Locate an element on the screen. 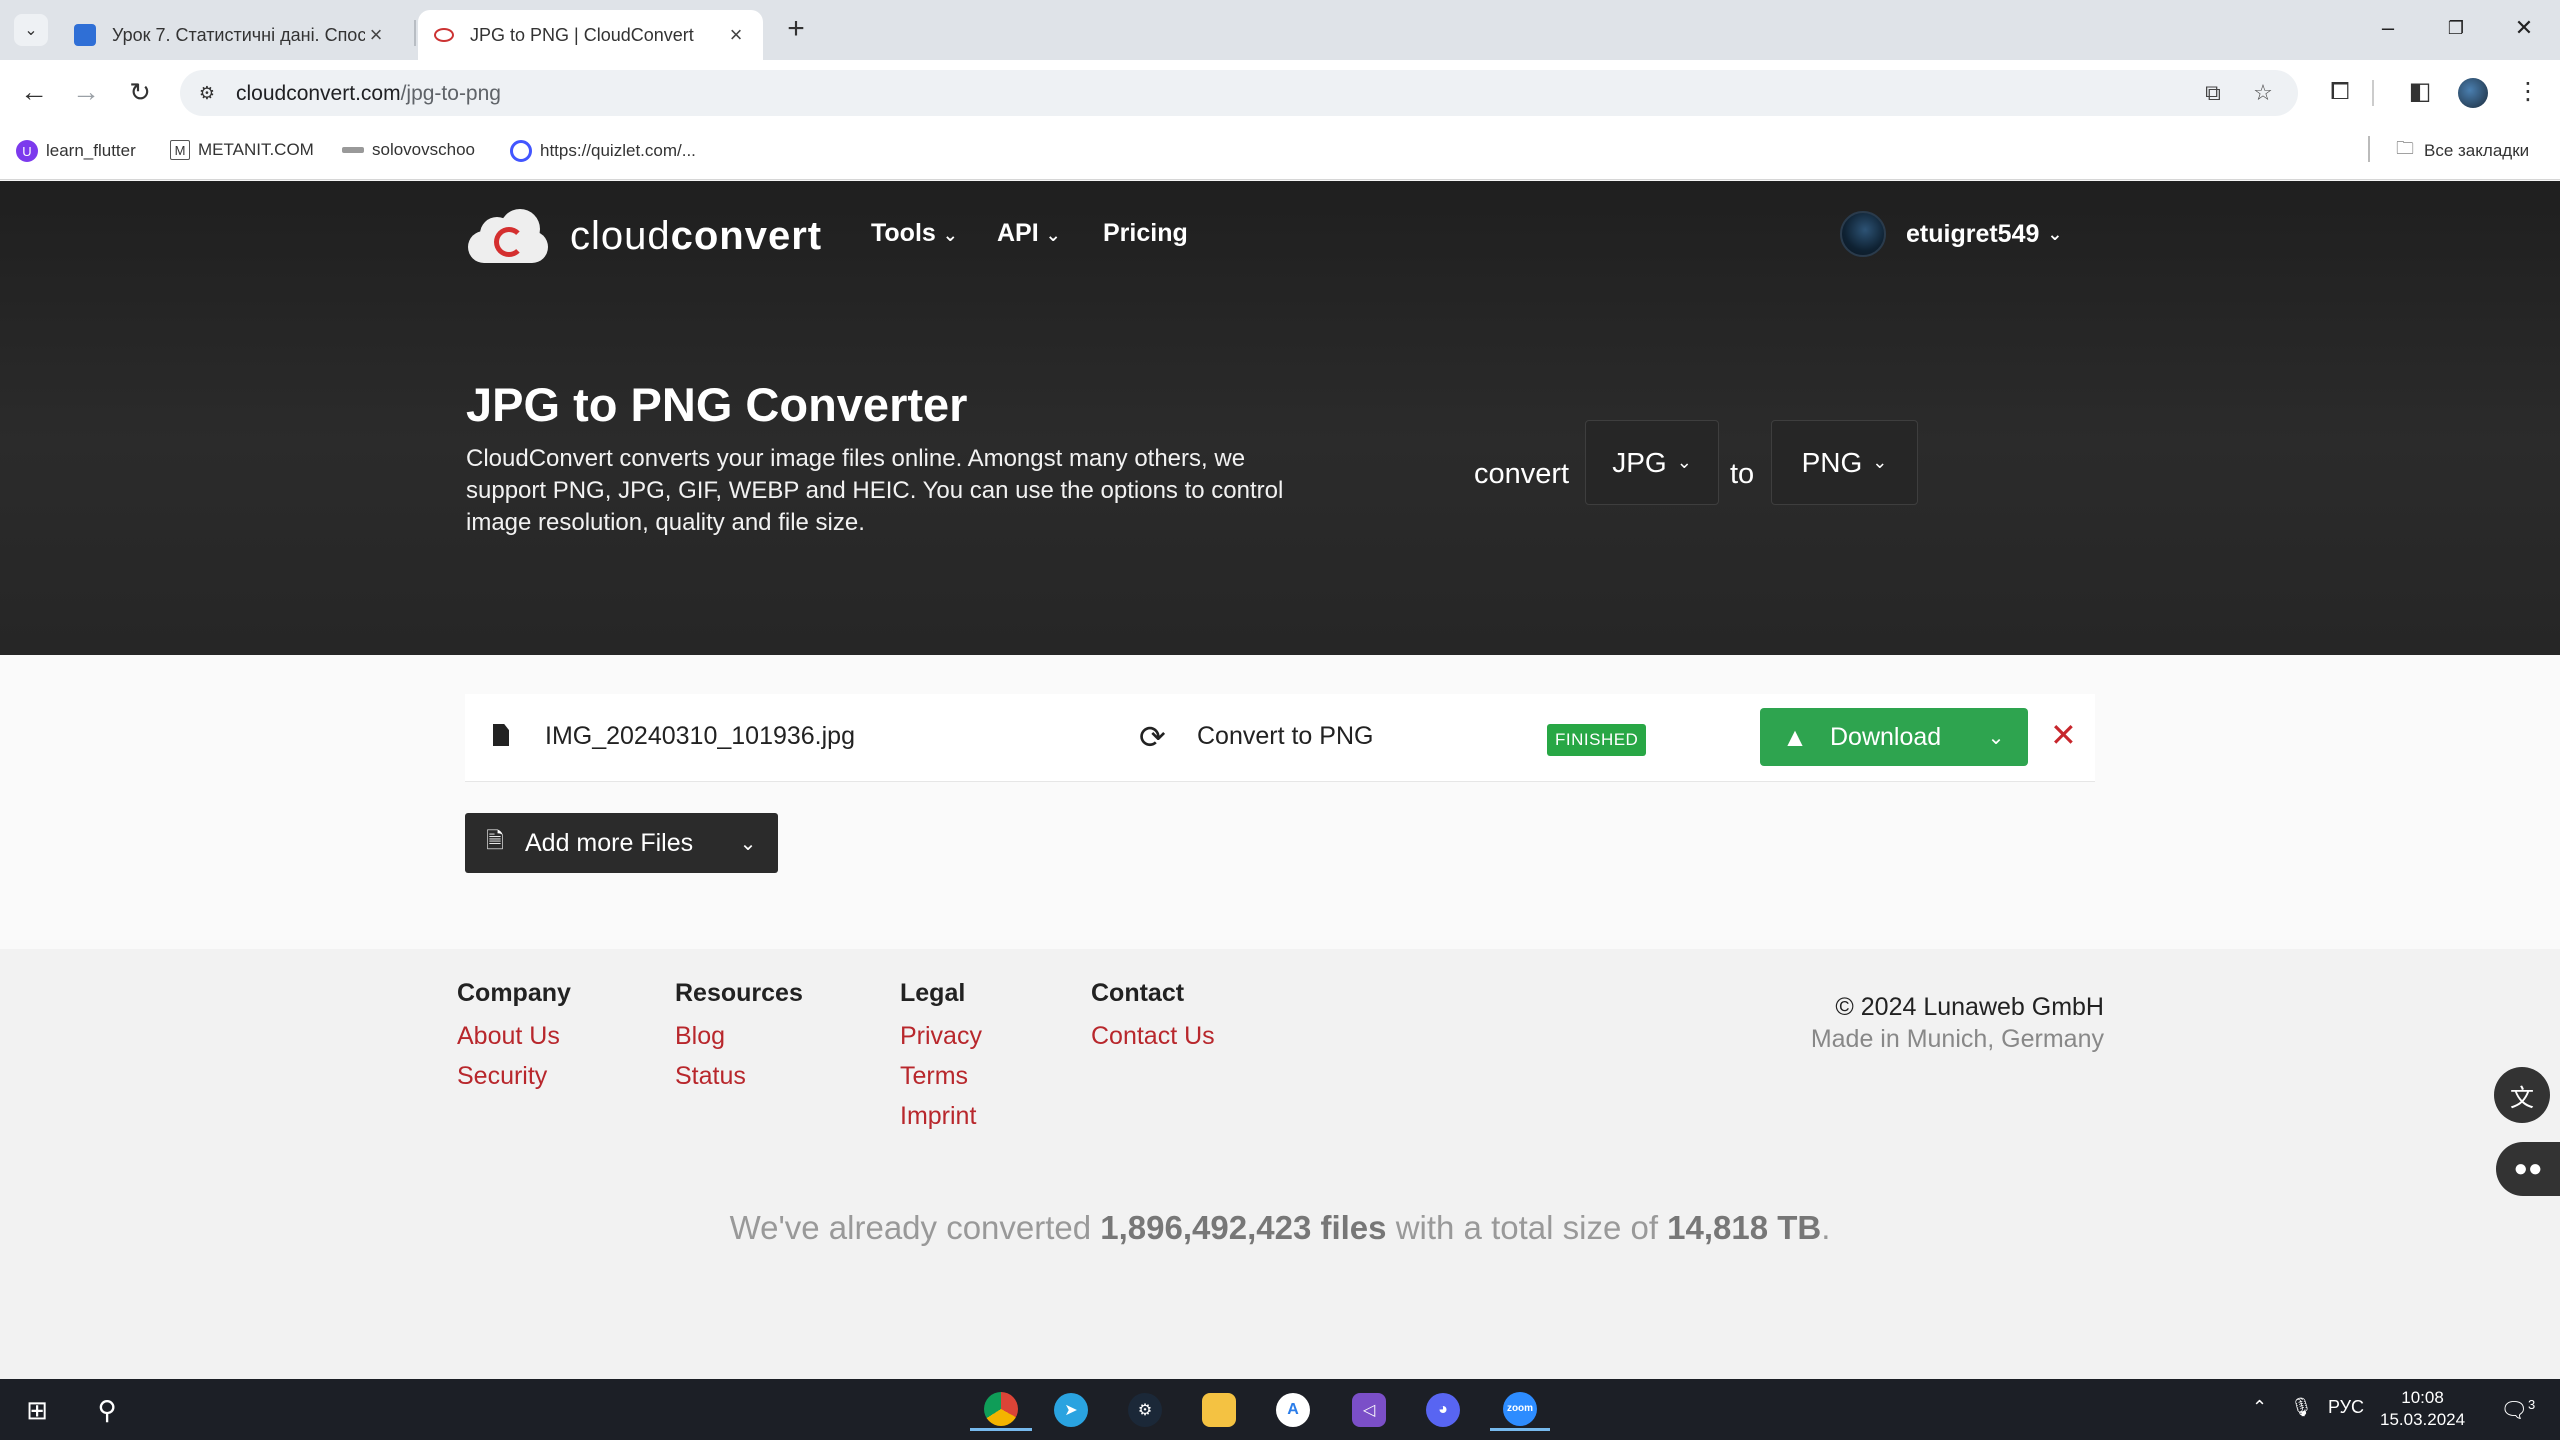 This screenshot has width=2560, height=1440. cloudconvert-logo: cloudconvert is located at coordinates (645, 236).